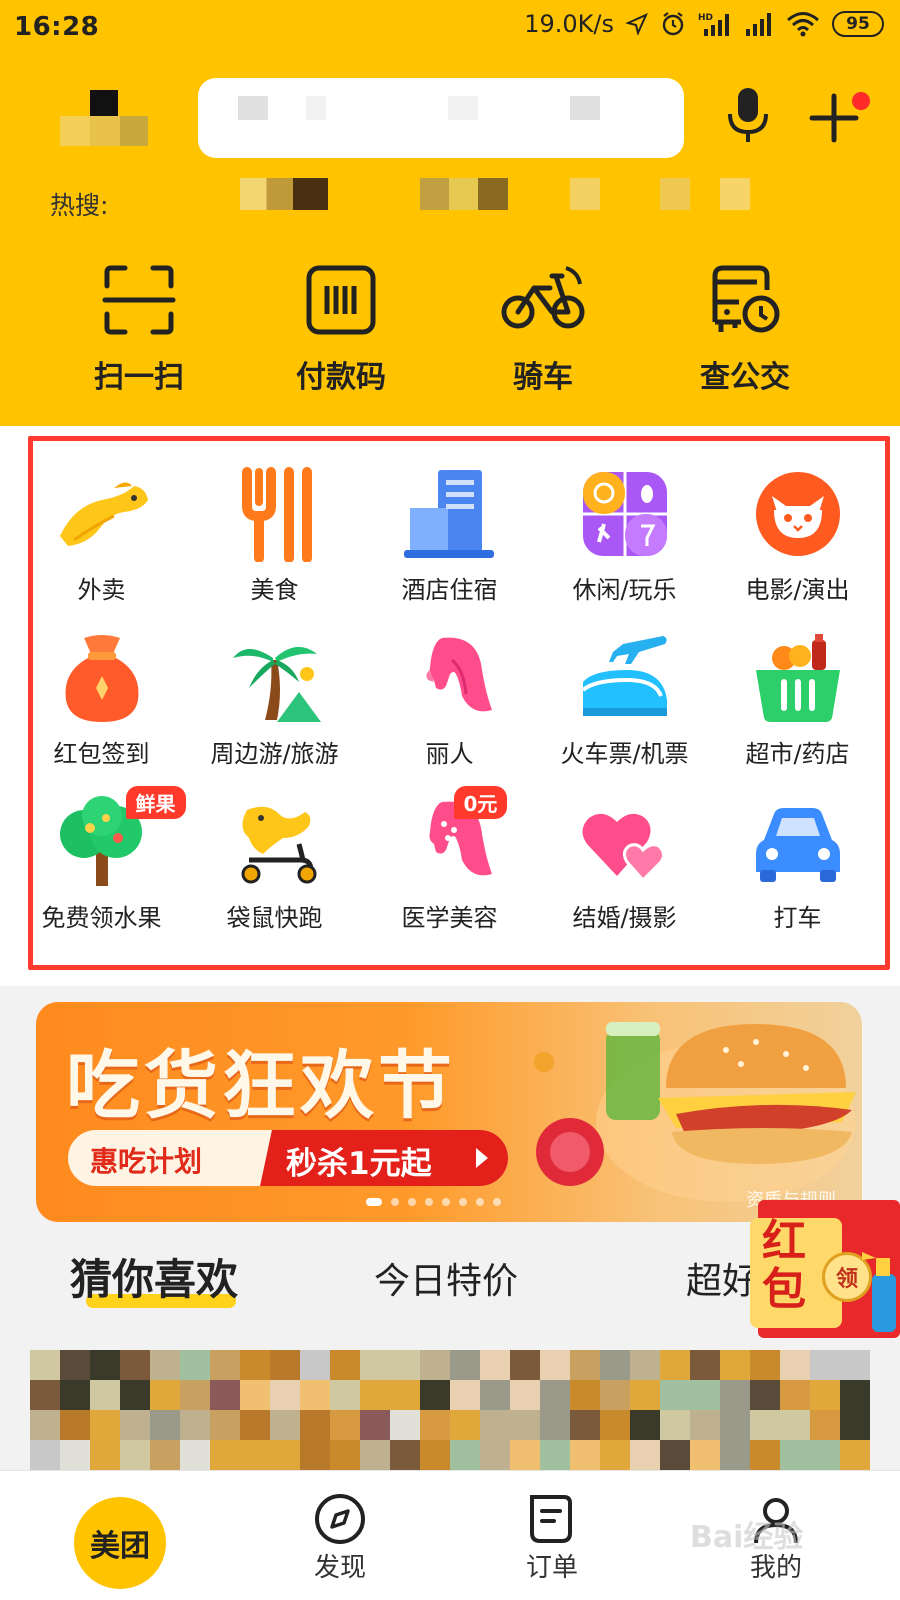 This screenshot has height=1600, width=900. Describe the element at coordinates (449, 918) in the screenshot. I see `category-label: 医学美容` at that location.